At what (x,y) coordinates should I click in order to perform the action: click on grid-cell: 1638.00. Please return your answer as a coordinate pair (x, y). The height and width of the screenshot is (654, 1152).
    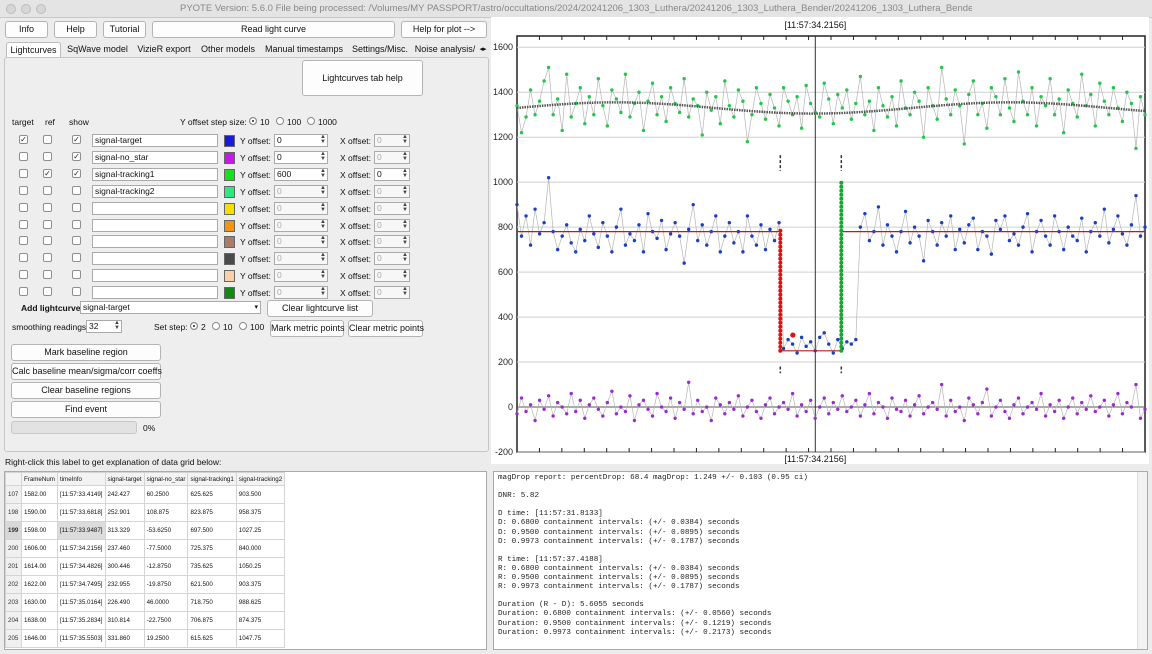
    Looking at the image, I should click on (39, 620).